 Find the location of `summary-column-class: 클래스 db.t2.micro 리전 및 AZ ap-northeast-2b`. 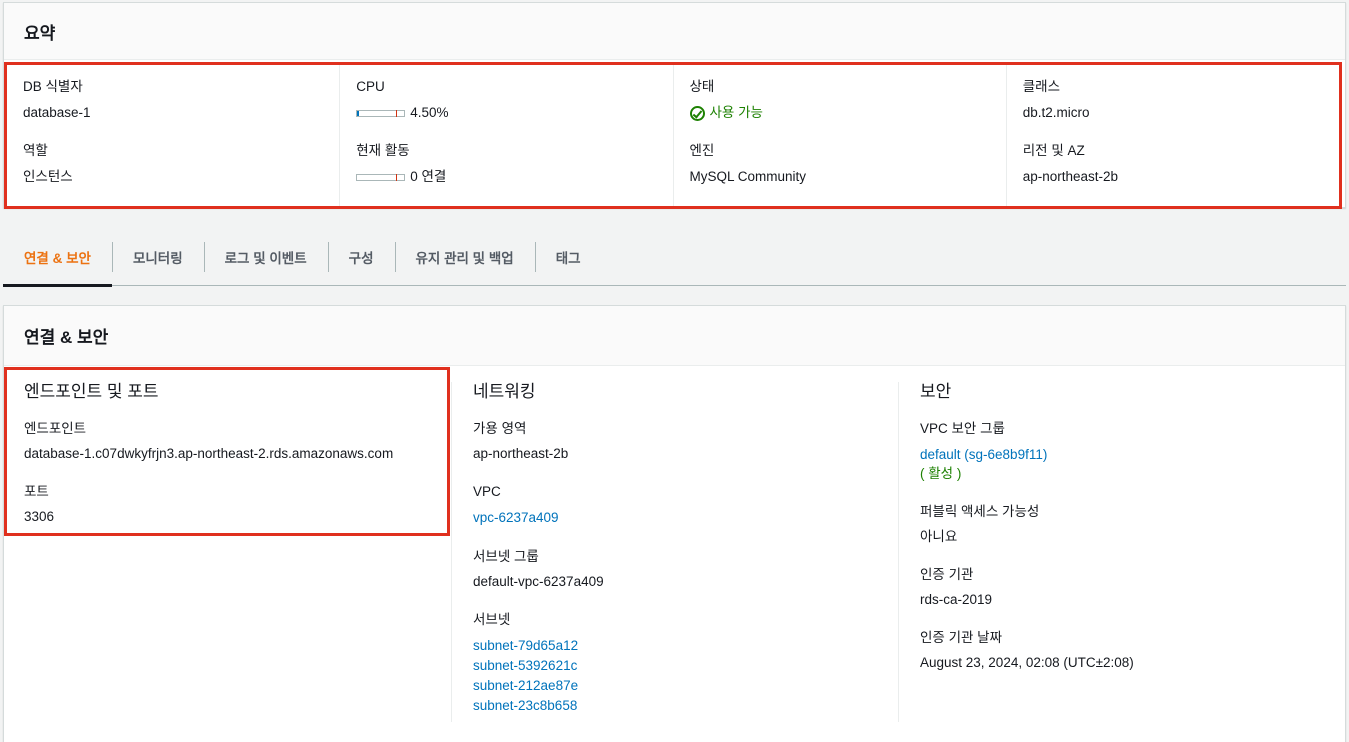

summary-column-class: 클래스 db.t2.micro 리전 및 AZ ap-northeast-2b is located at coordinates (1172, 135).